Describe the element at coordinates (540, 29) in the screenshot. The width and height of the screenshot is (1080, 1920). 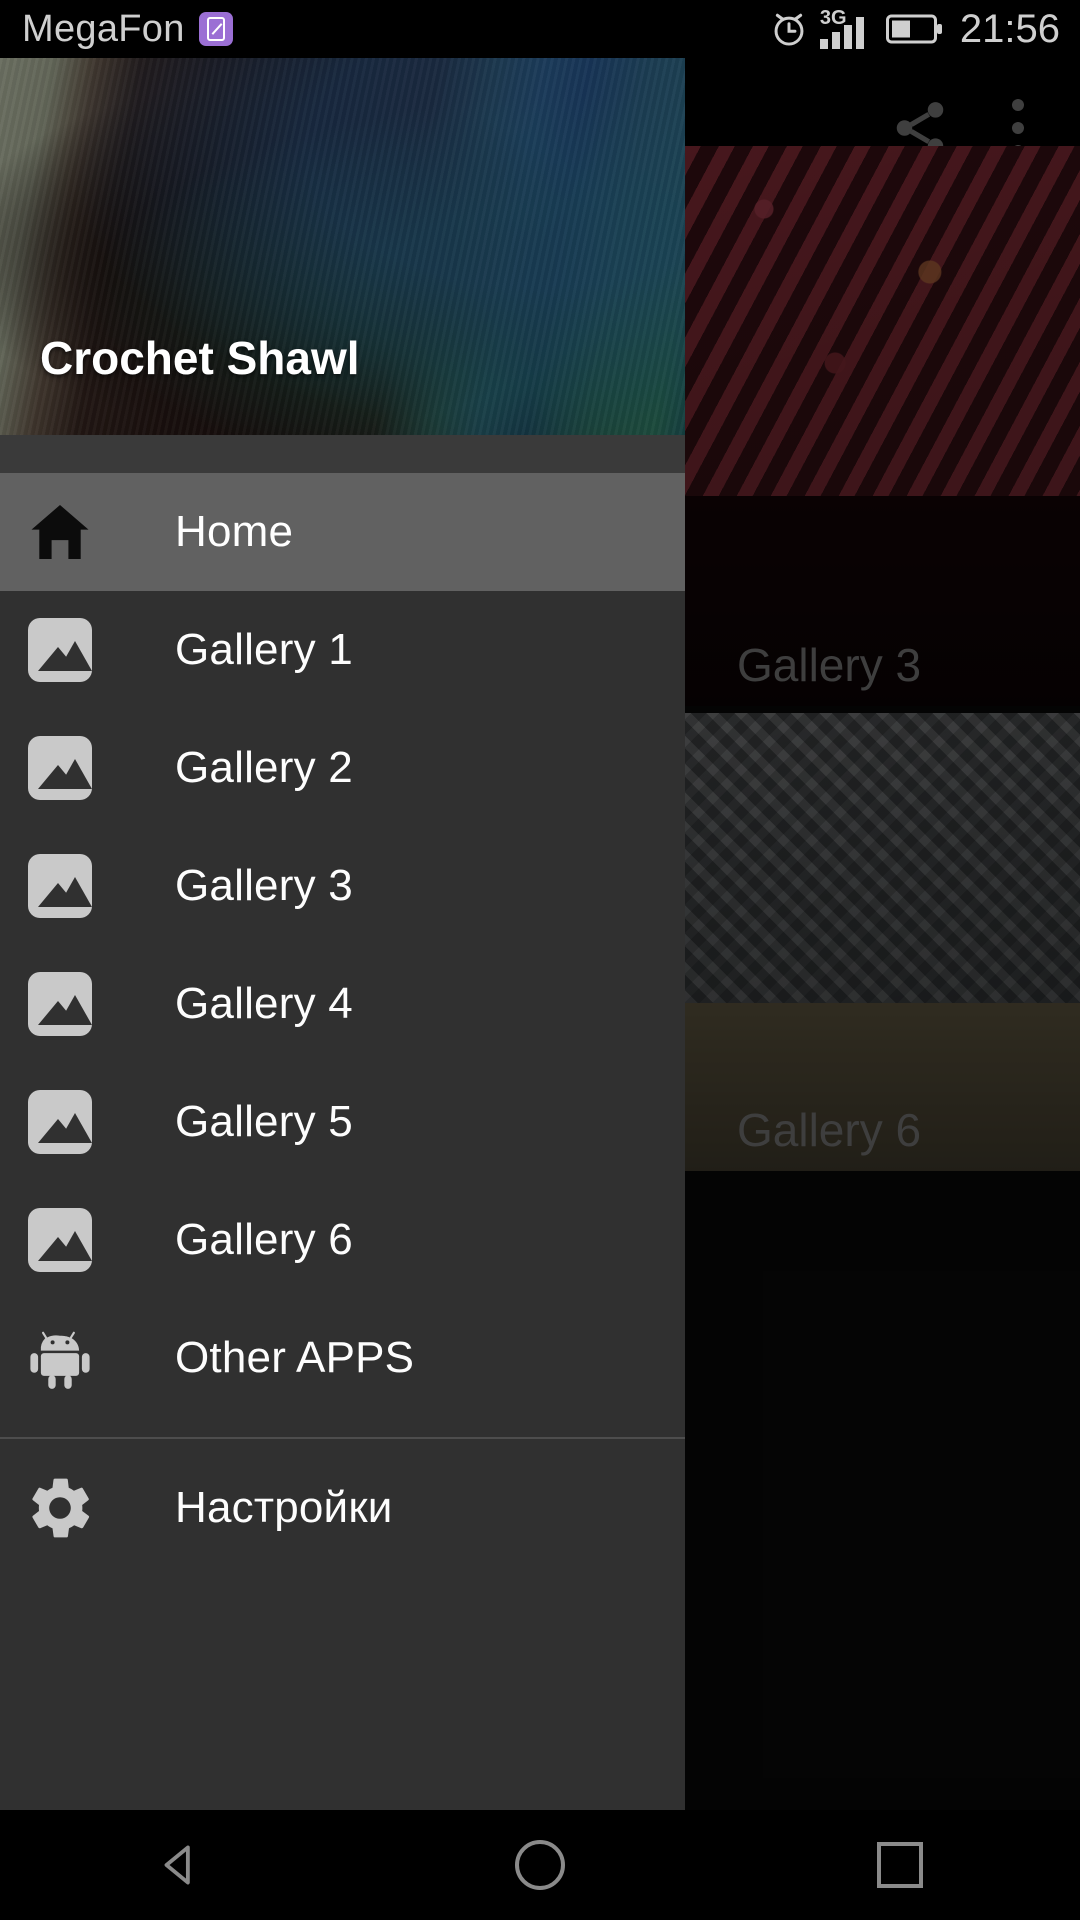
I see `status-bar: MegaFon 3G 21:56` at that location.